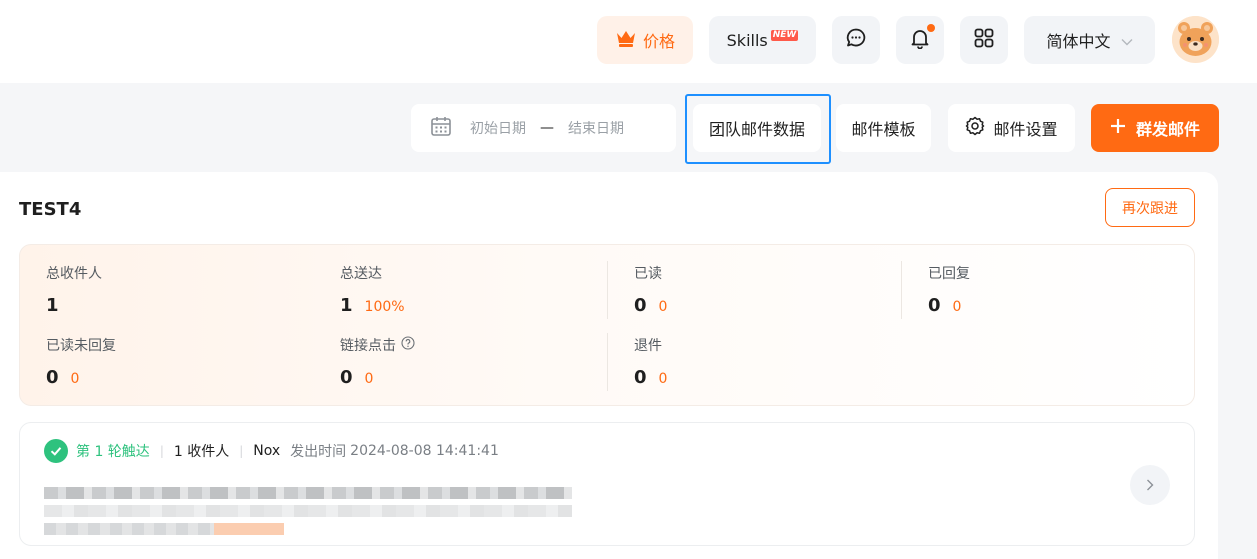 The image size is (1257, 559). I want to click on email-settings-label: 邮件设置, so click(1025, 129).